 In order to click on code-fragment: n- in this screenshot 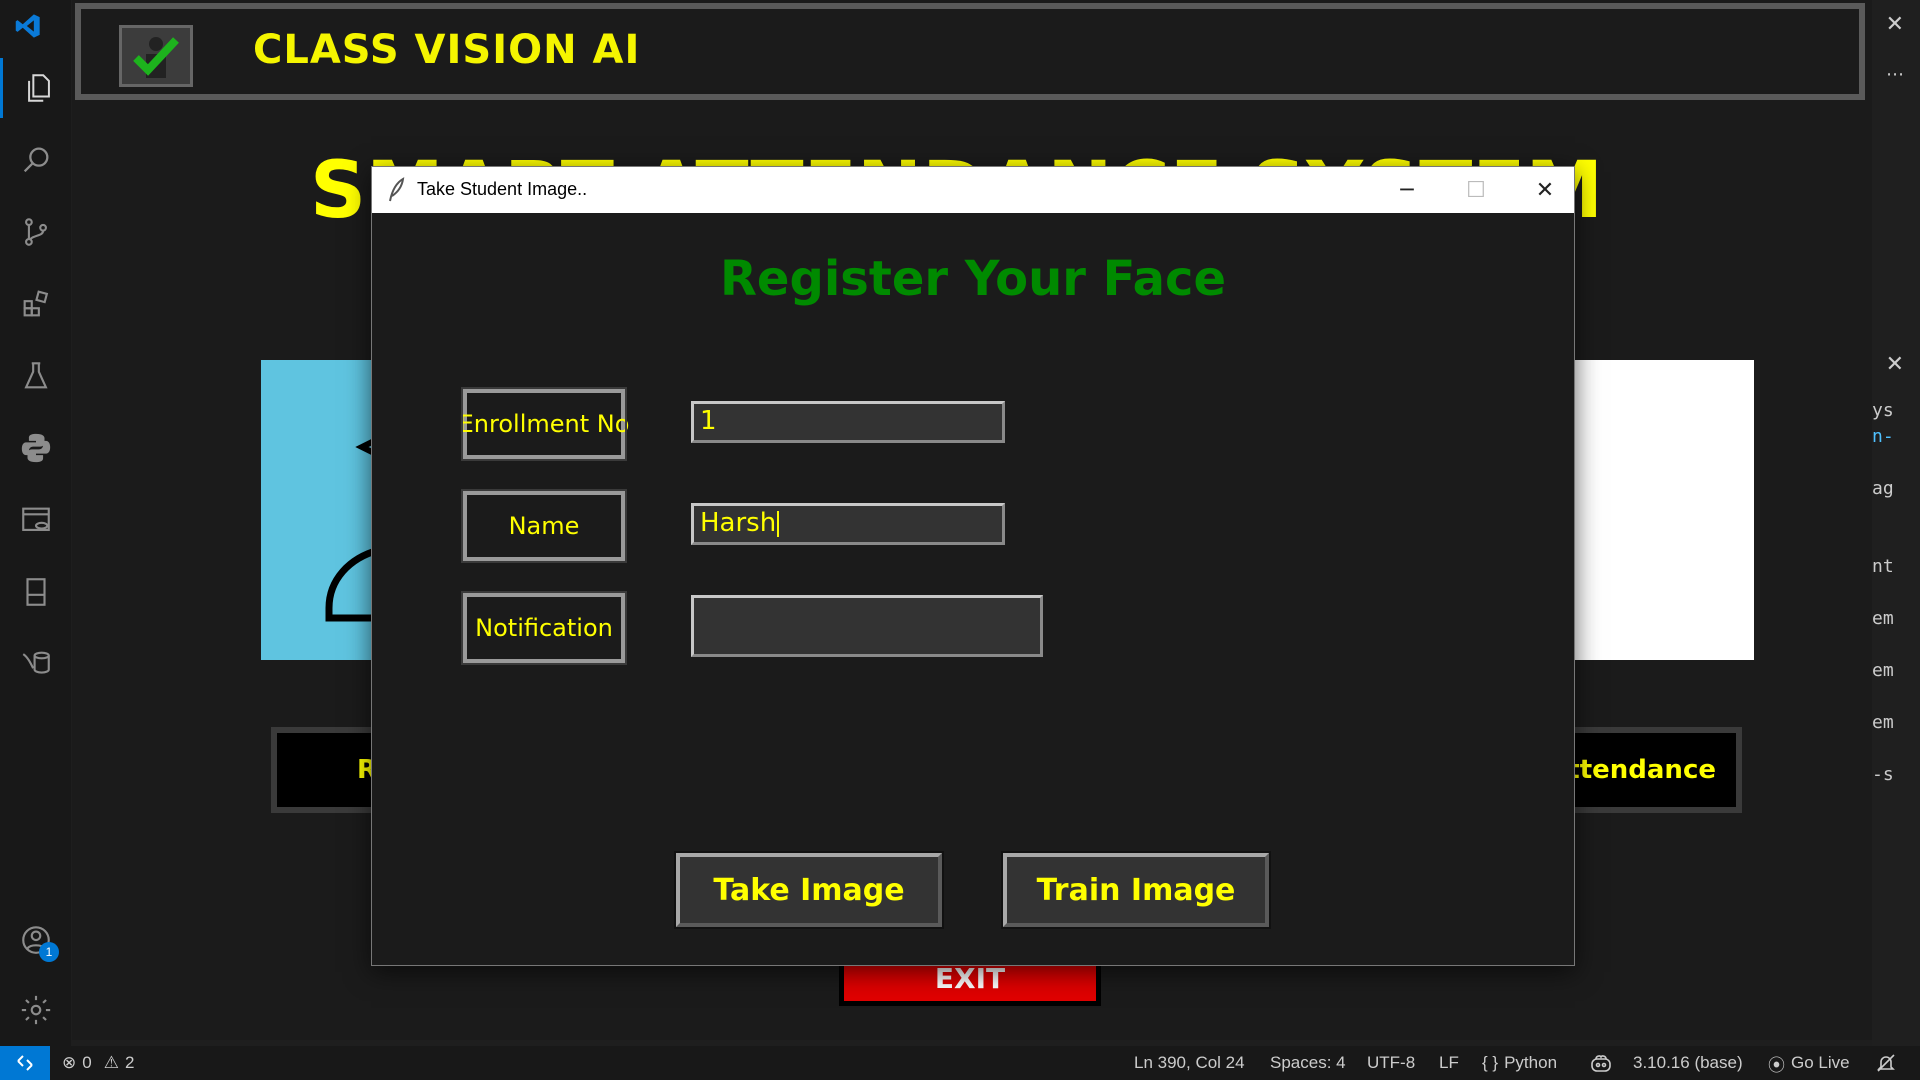, I will do `click(1883, 436)`.